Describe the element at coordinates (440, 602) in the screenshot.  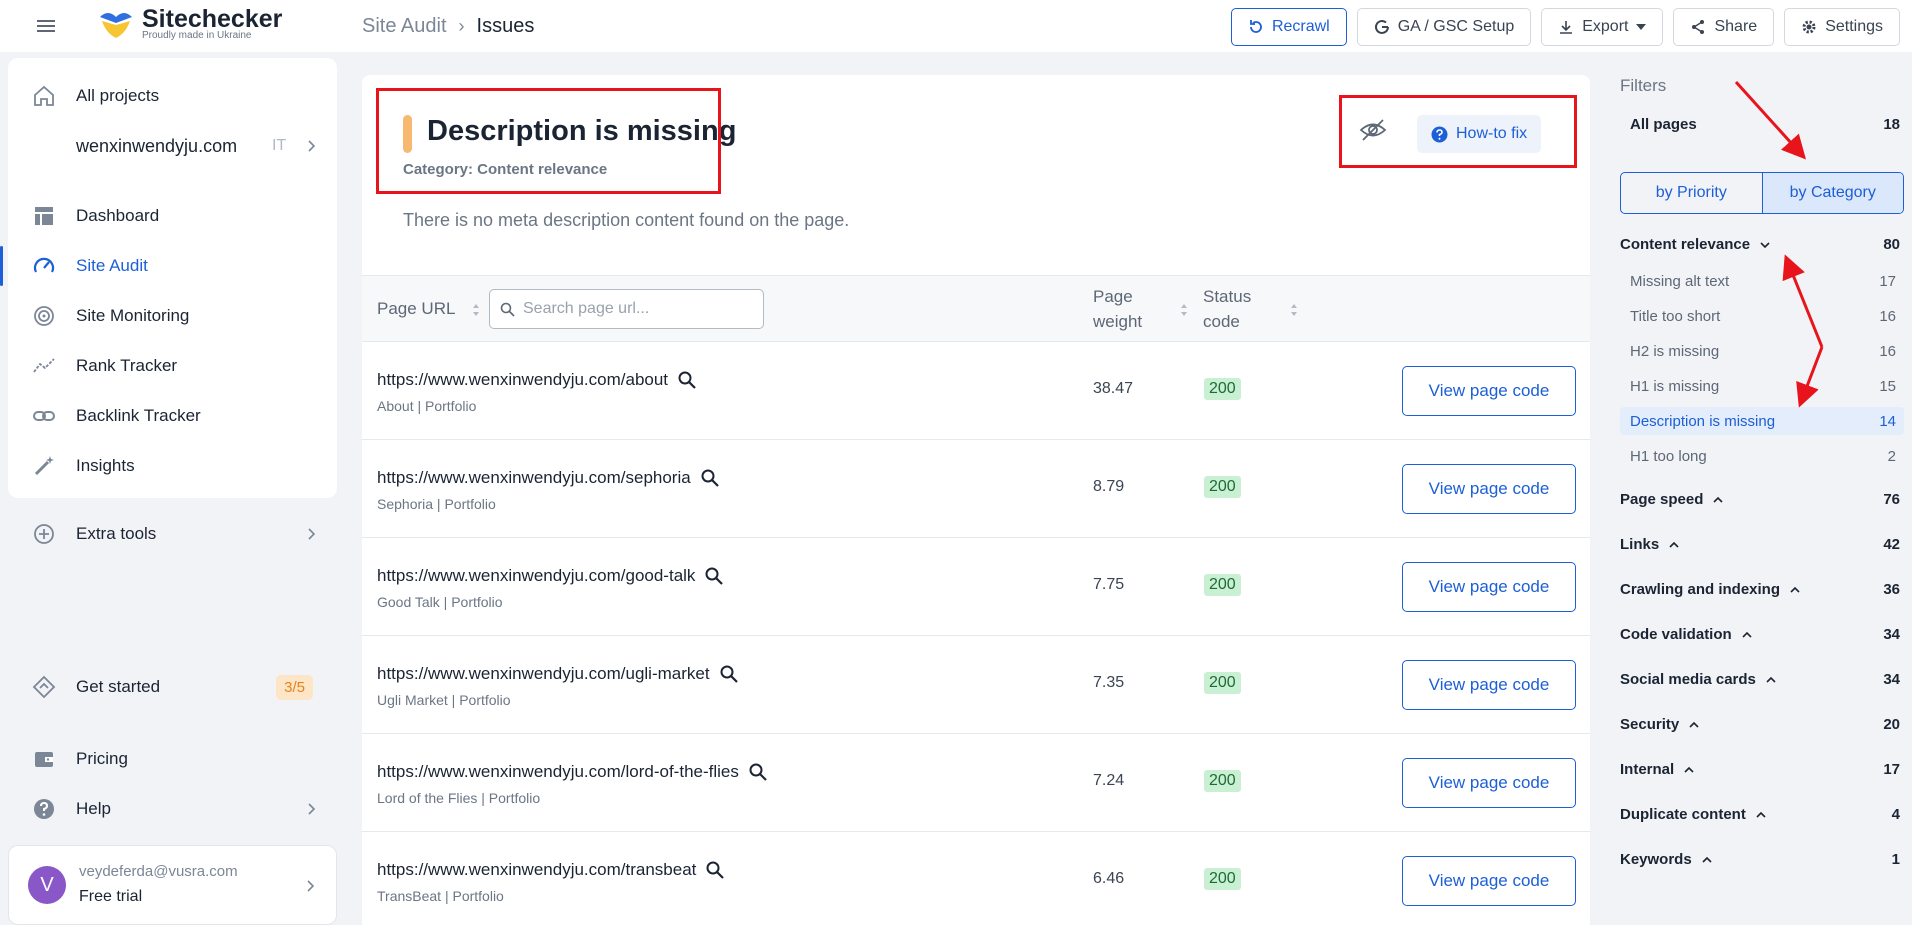
I see `page-title: Good Talk | Portfolio` at that location.